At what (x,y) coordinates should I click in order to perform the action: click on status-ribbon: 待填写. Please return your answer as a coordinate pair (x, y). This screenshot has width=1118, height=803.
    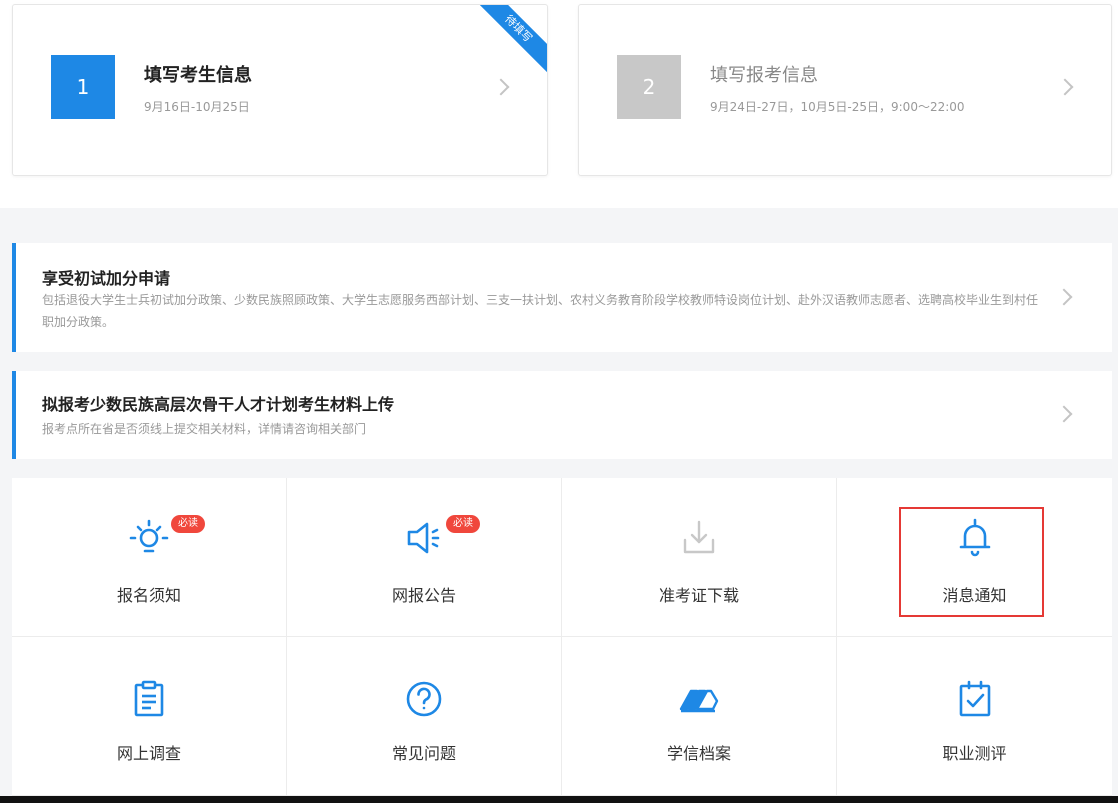
    Looking at the image, I should click on (512, 40).